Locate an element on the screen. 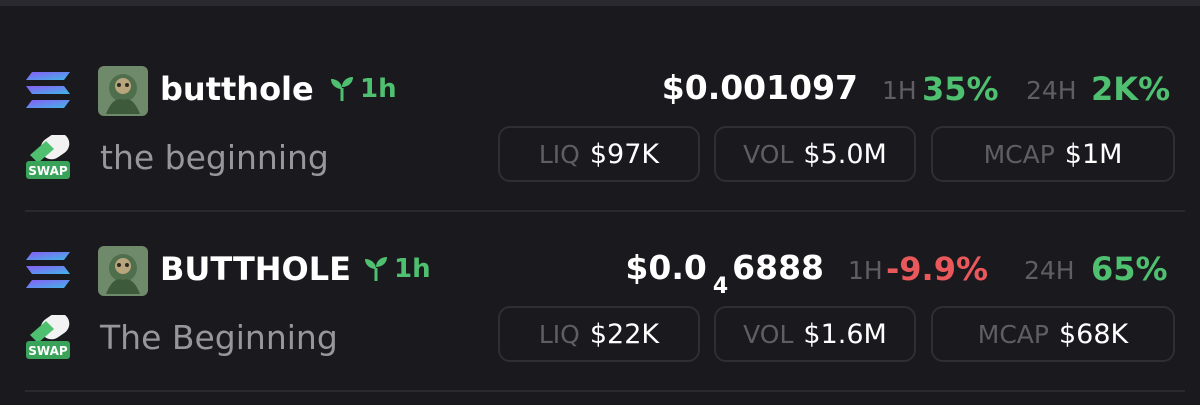 This screenshot has width=1200, height=405. change-24h-value: 65% is located at coordinates (1129, 269).